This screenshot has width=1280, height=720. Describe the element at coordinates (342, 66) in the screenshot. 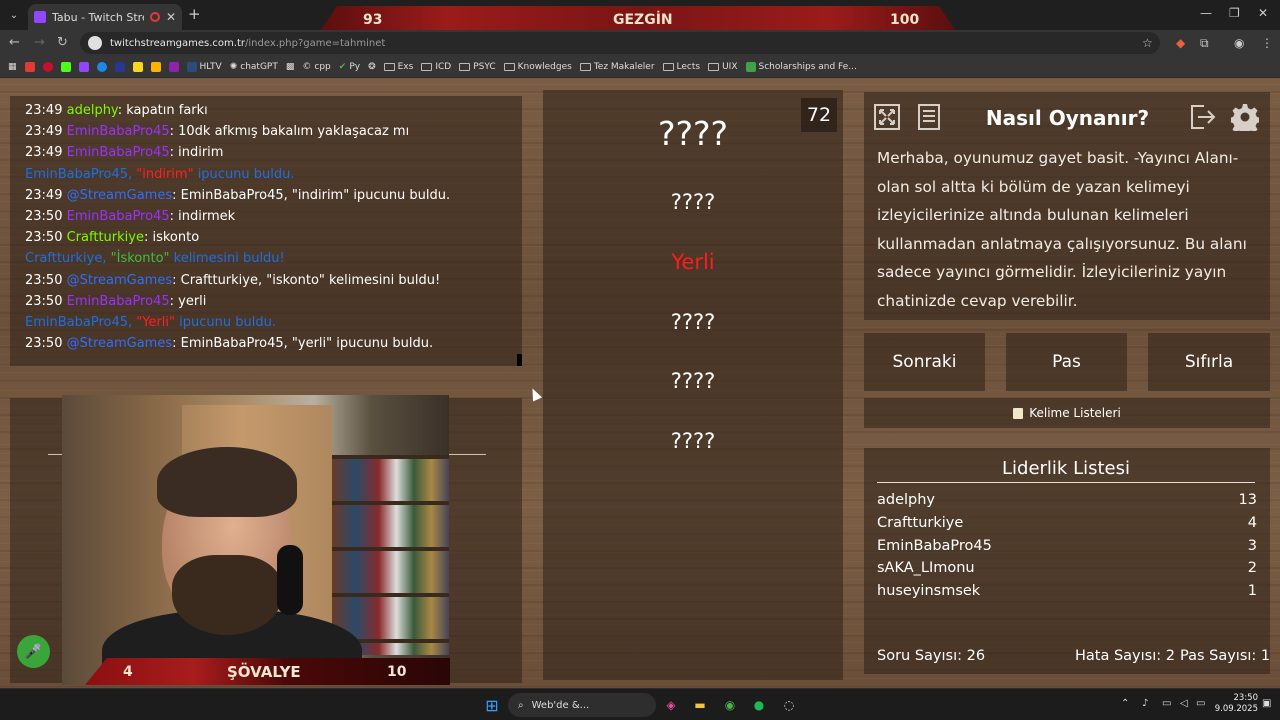

I see `py-icon: ✔` at that location.